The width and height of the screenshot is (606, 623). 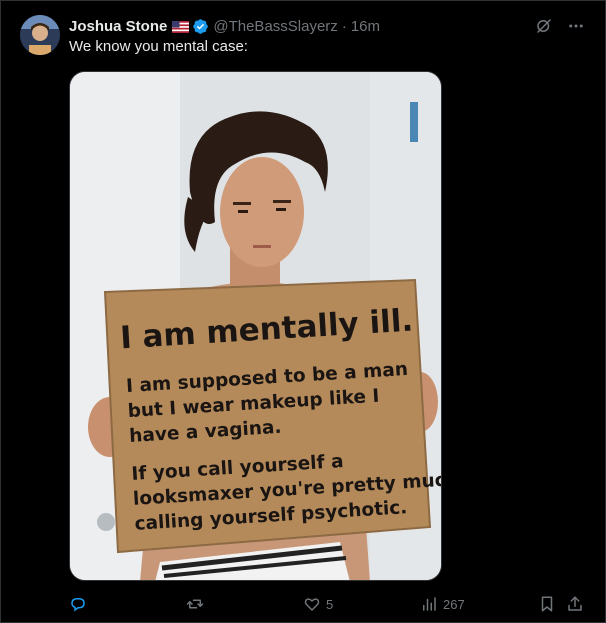 I want to click on author-handle: @TheBassSlayerz, so click(x=275, y=26).